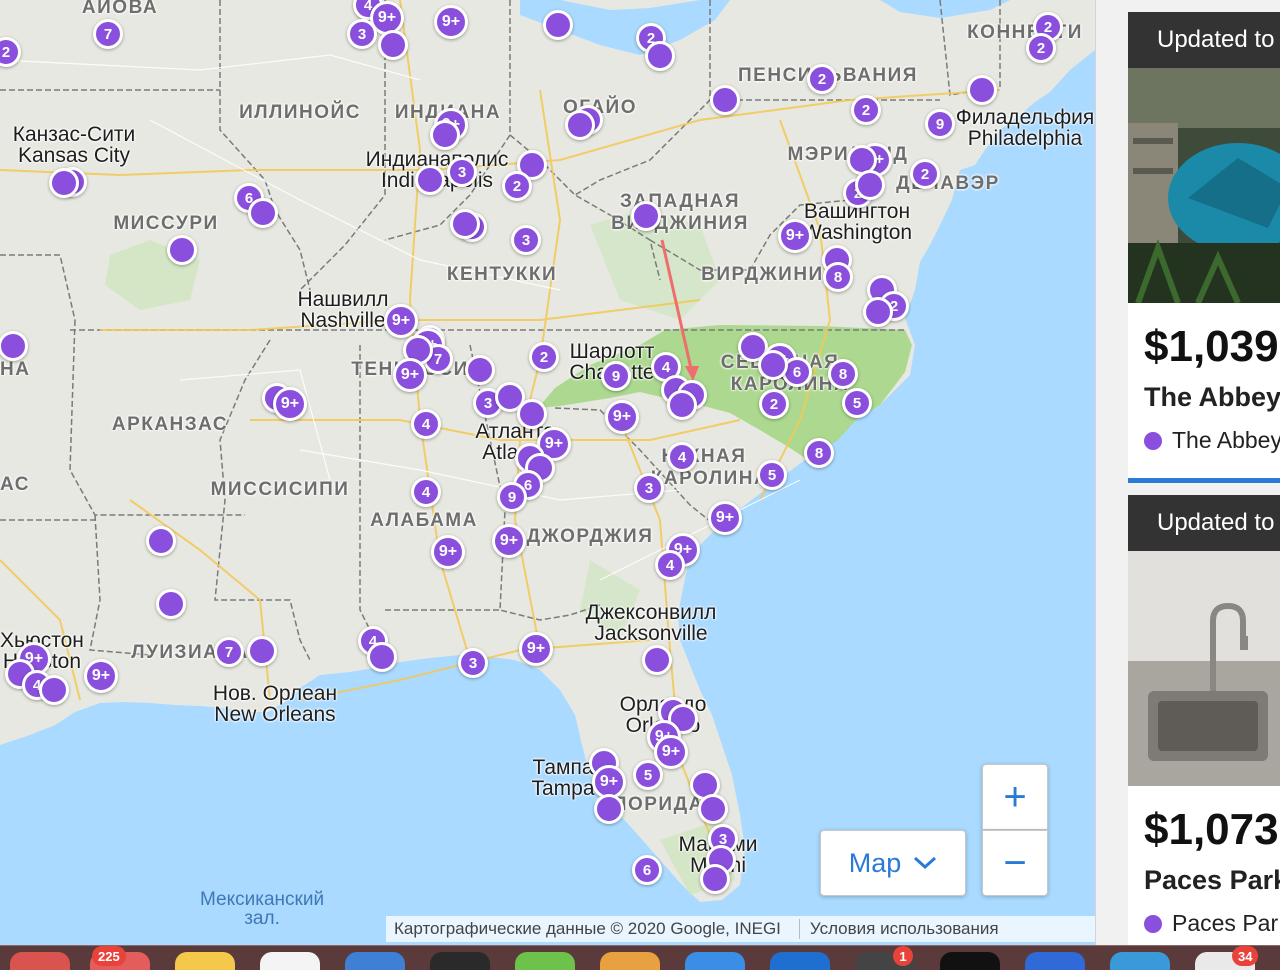 The width and height of the screenshot is (1280, 970). Describe the element at coordinates (898, 929) in the screenshot. I see `terms-of-use-link: Условия использования` at that location.